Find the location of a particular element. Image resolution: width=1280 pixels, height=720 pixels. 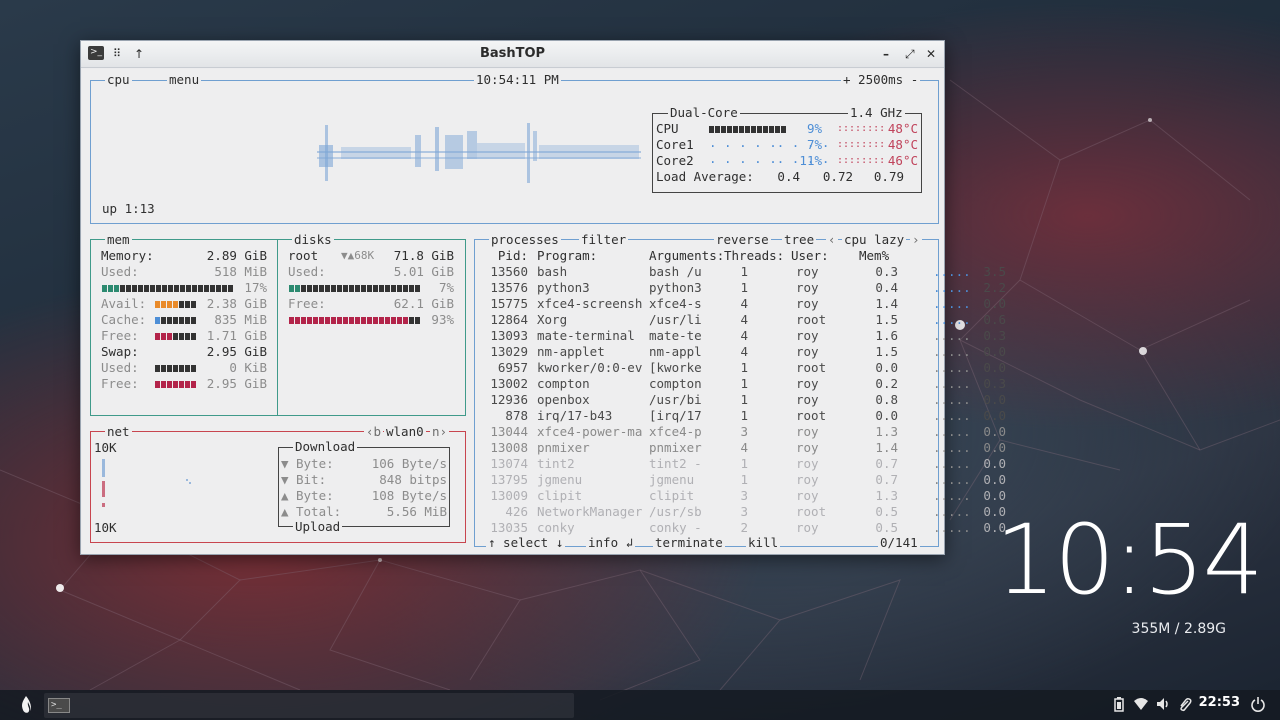

process-program: conky is located at coordinates (556, 527).